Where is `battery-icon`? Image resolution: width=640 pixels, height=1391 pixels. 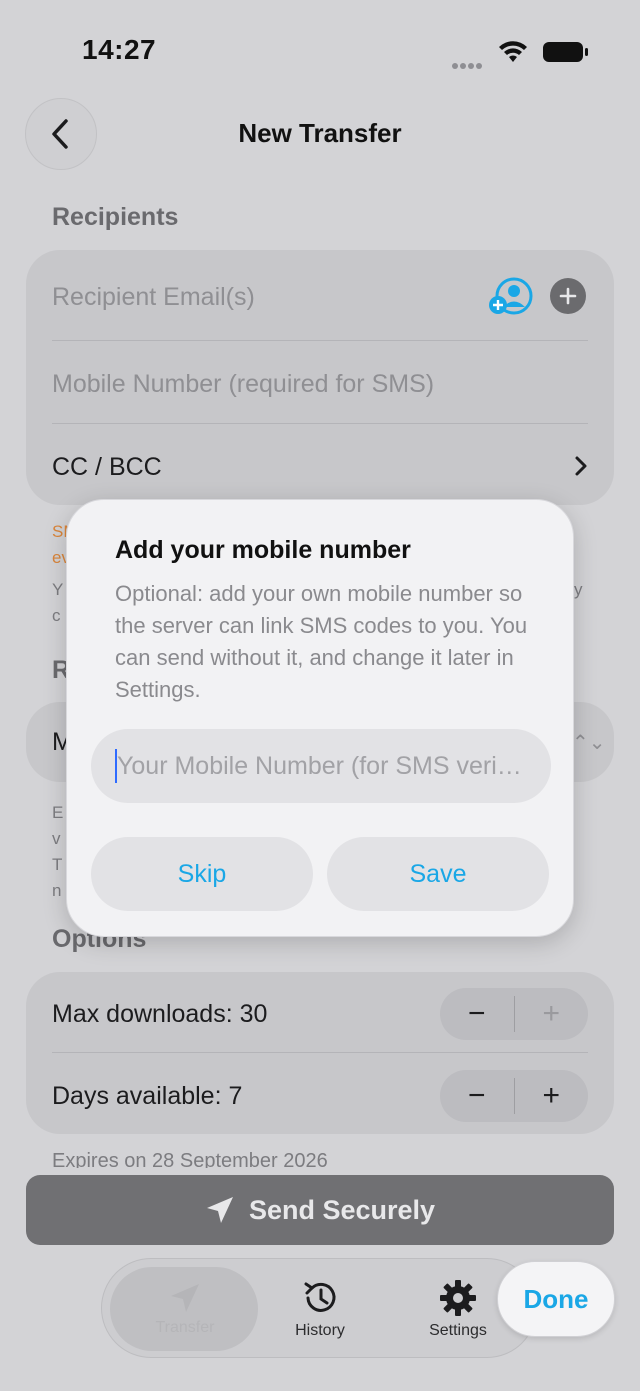
battery-icon is located at coordinates (566, 52).